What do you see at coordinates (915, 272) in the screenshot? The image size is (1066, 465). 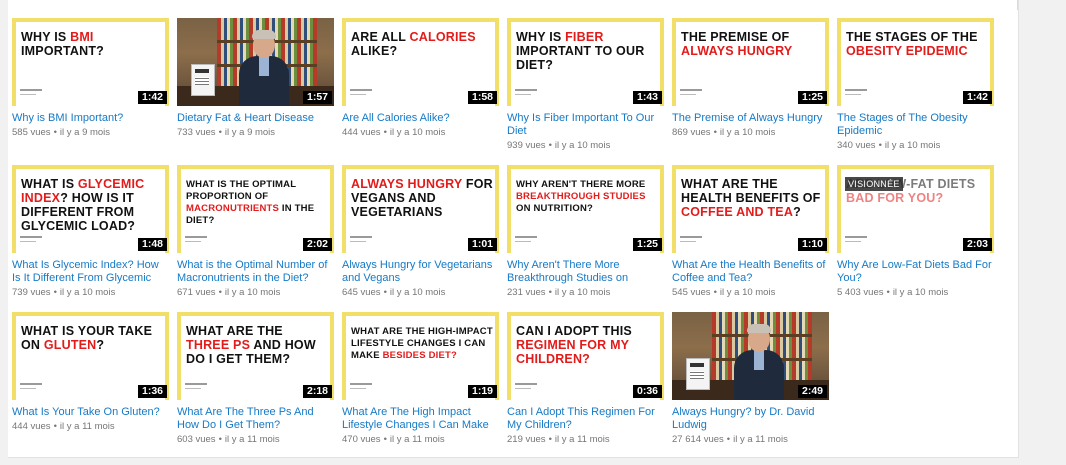 I see `video-title-link: Why Are Low-Fat Diets Bad For You?` at bounding box center [915, 272].